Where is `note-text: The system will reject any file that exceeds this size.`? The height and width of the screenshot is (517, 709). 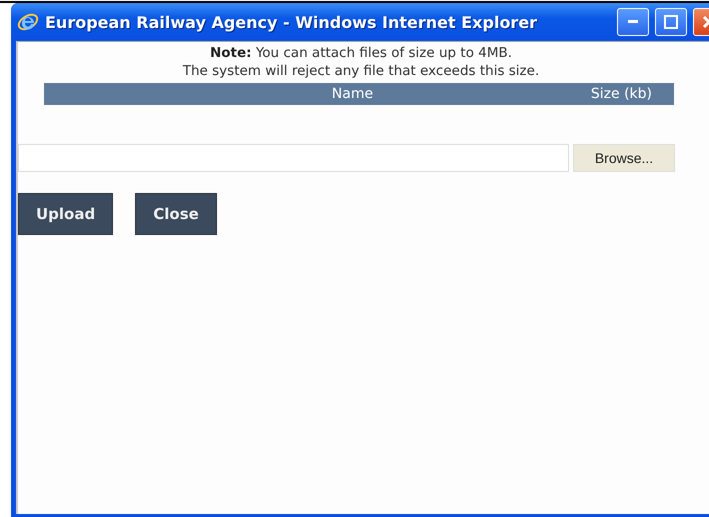
note-text: The system will reject any file that exceeds this size. is located at coordinates (361, 71).